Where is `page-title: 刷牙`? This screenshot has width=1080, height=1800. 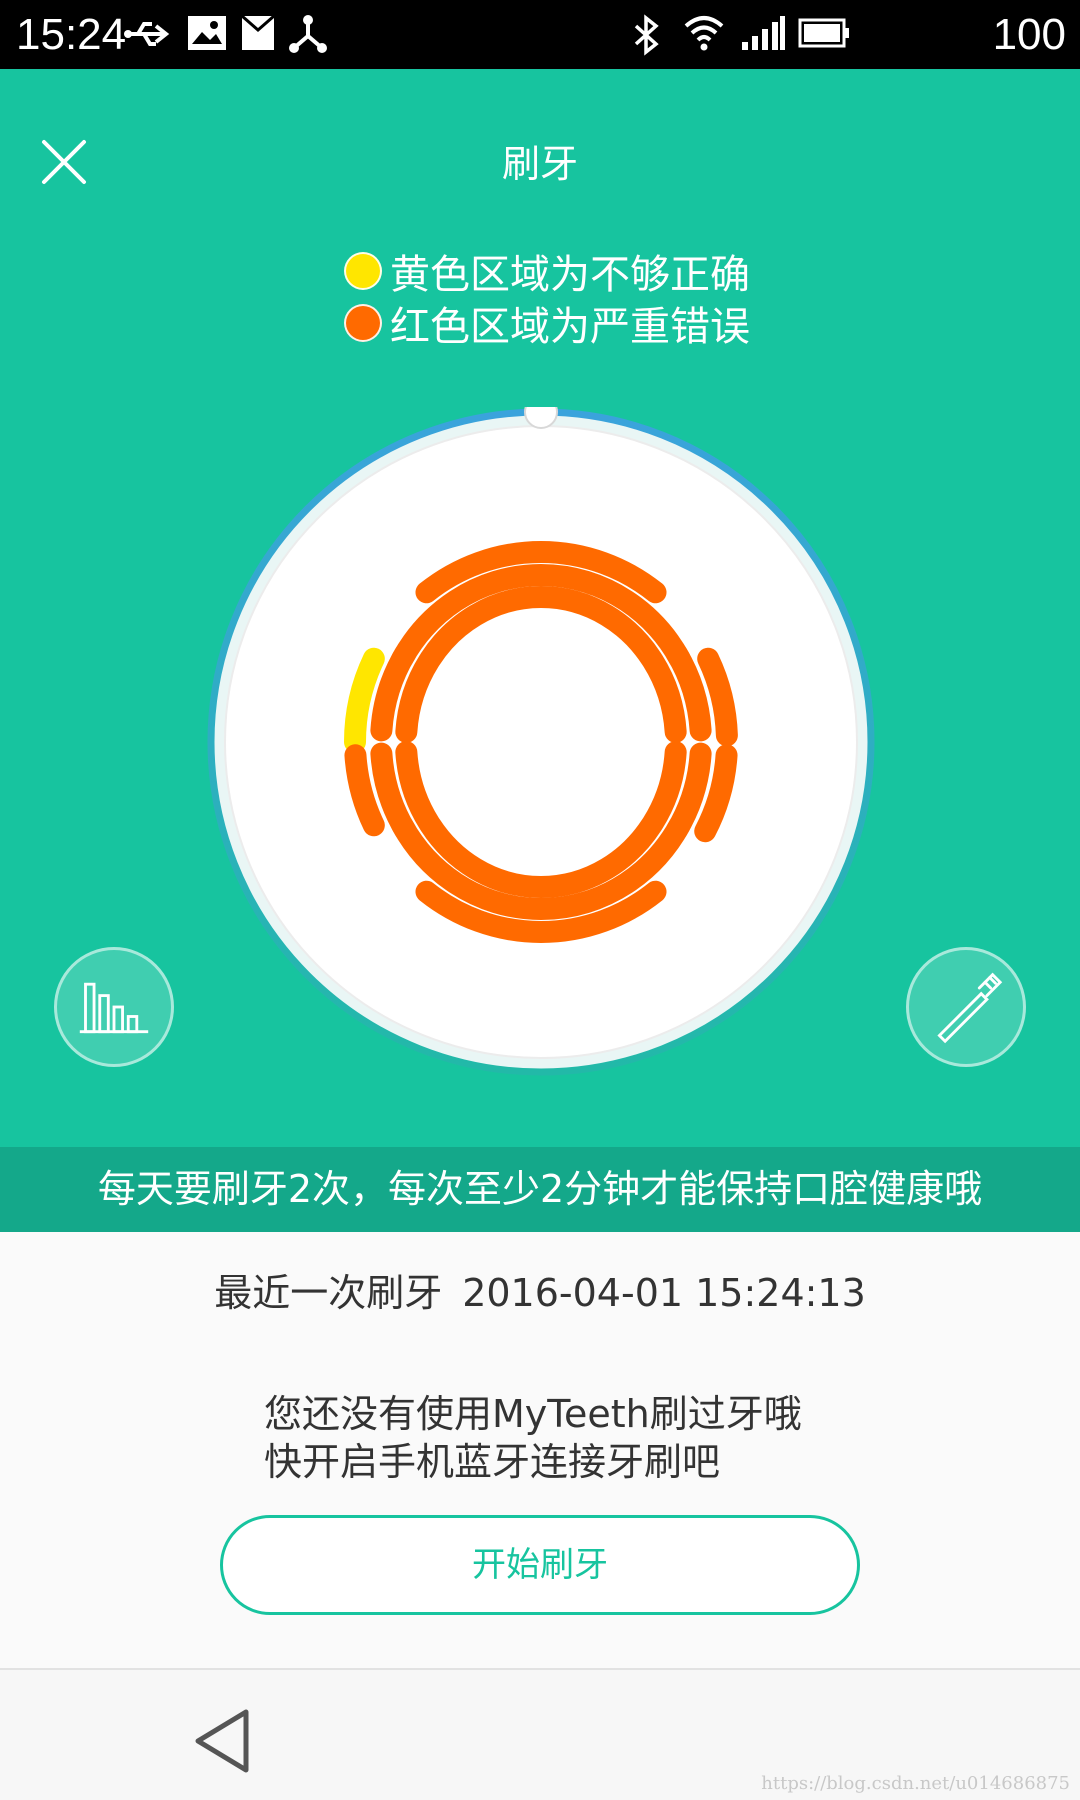
page-title: 刷牙 is located at coordinates (539, 164).